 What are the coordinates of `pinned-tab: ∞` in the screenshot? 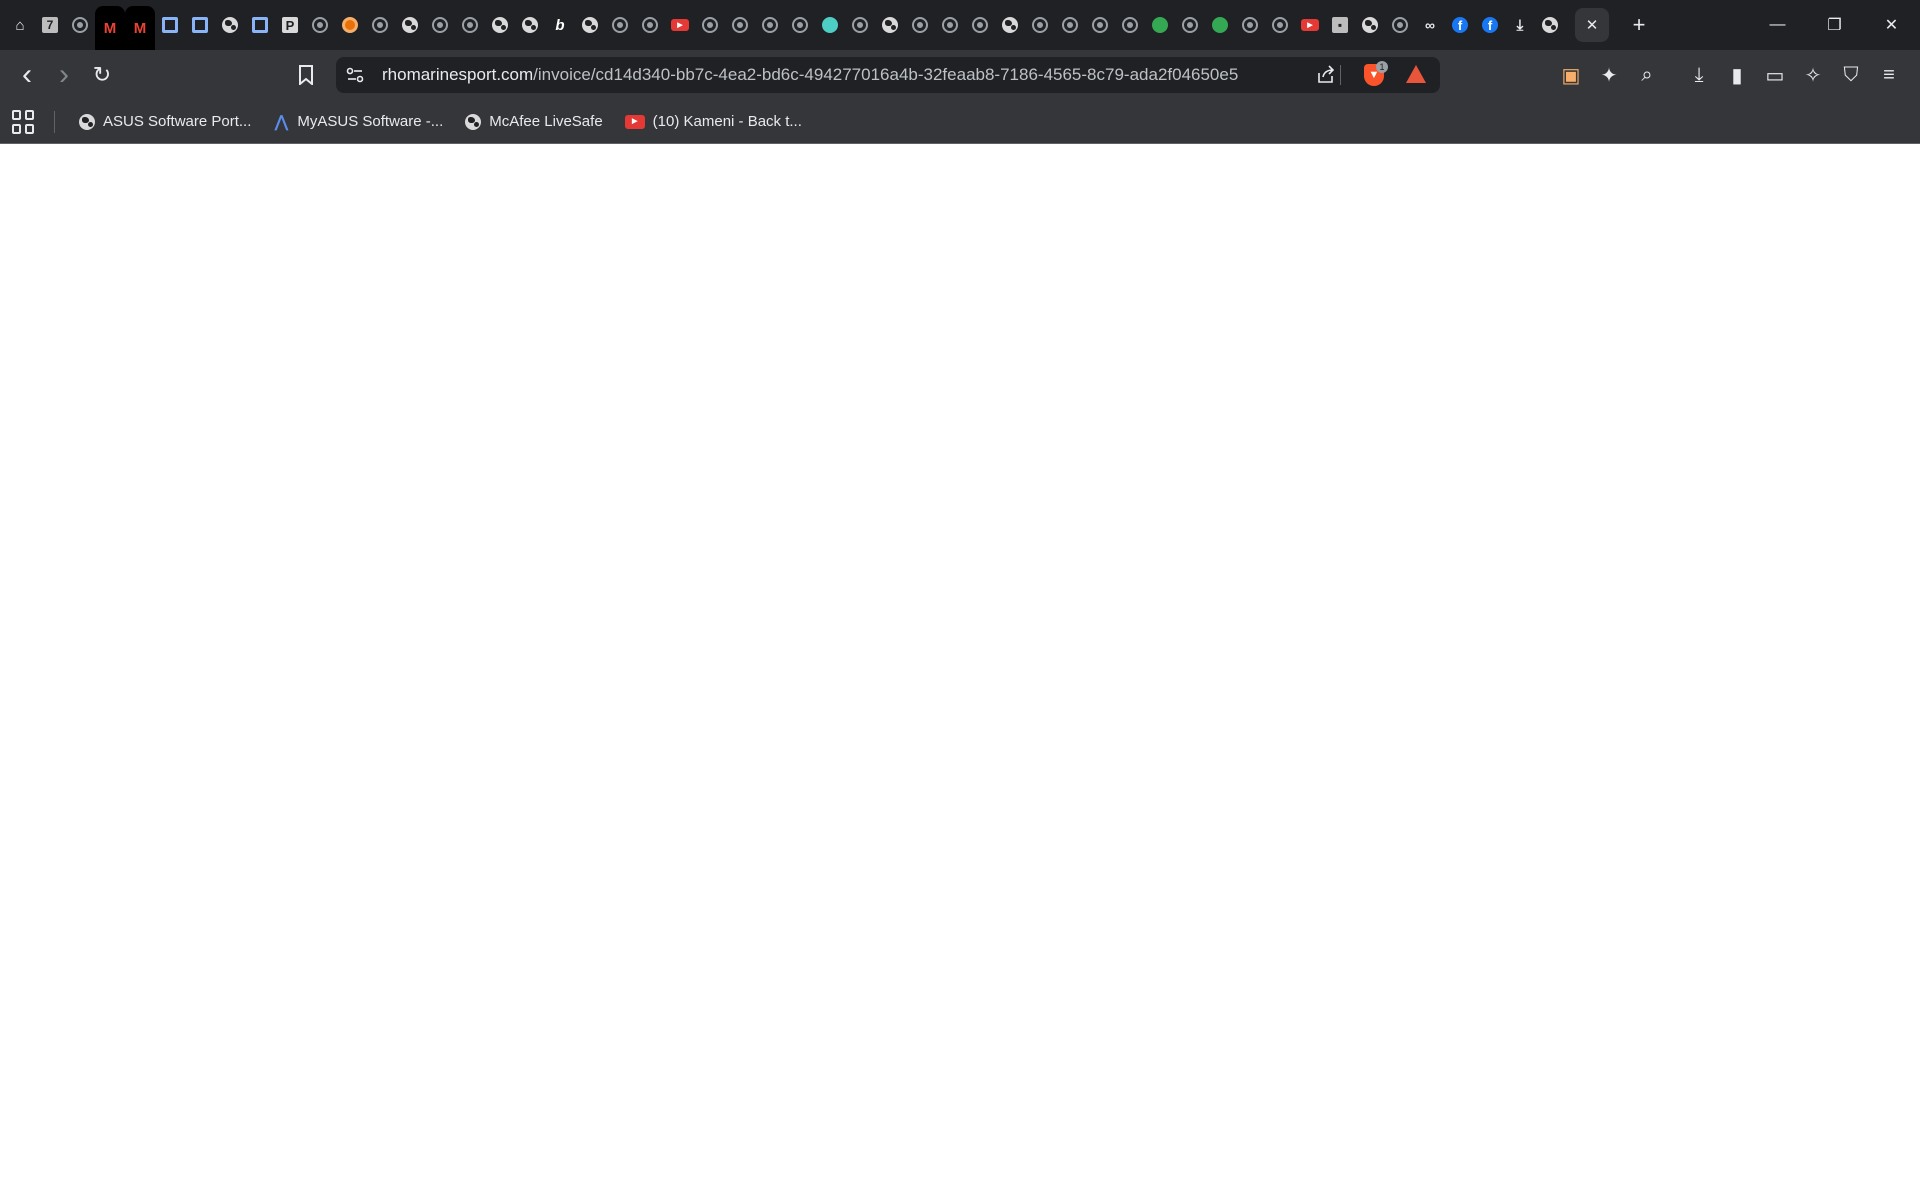 It's located at (1430, 25).